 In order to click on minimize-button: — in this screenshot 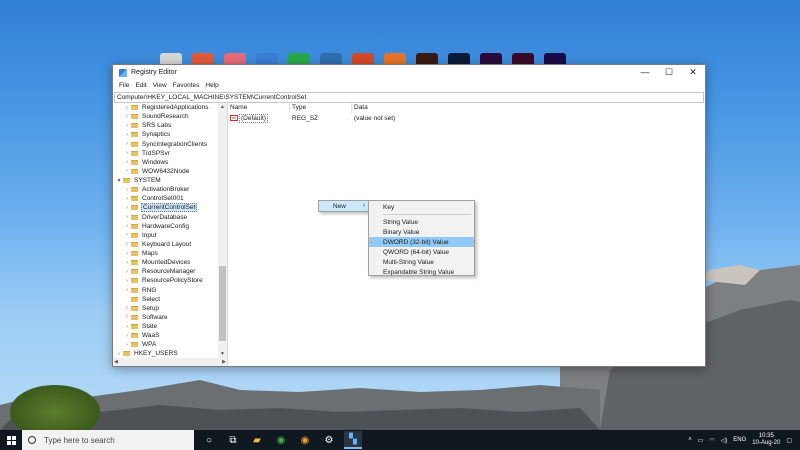, I will do `click(645, 72)`.